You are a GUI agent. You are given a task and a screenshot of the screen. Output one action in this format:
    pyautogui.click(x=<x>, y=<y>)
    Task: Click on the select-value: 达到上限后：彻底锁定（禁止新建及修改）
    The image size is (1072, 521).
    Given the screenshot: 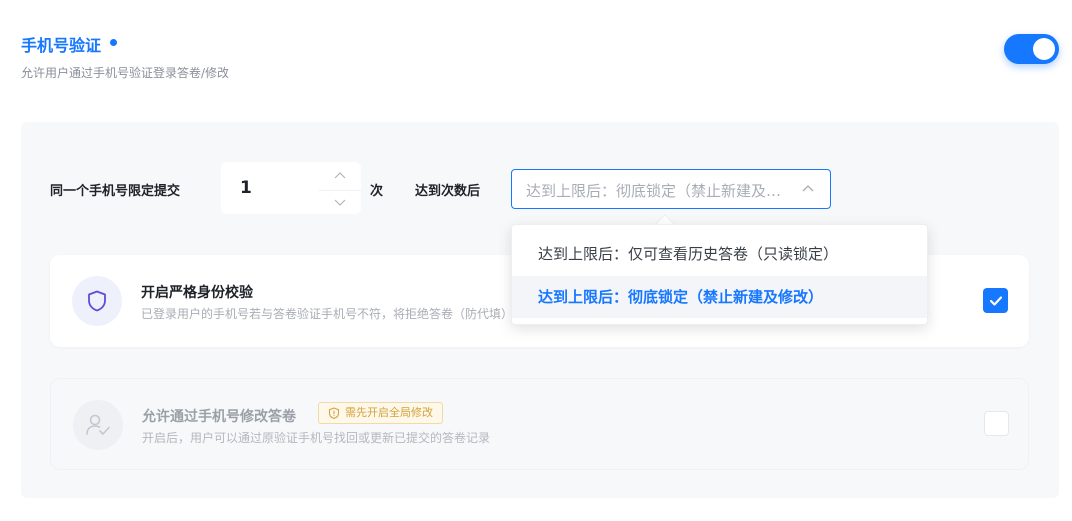 What is the action you would take?
    pyautogui.click(x=657, y=191)
    